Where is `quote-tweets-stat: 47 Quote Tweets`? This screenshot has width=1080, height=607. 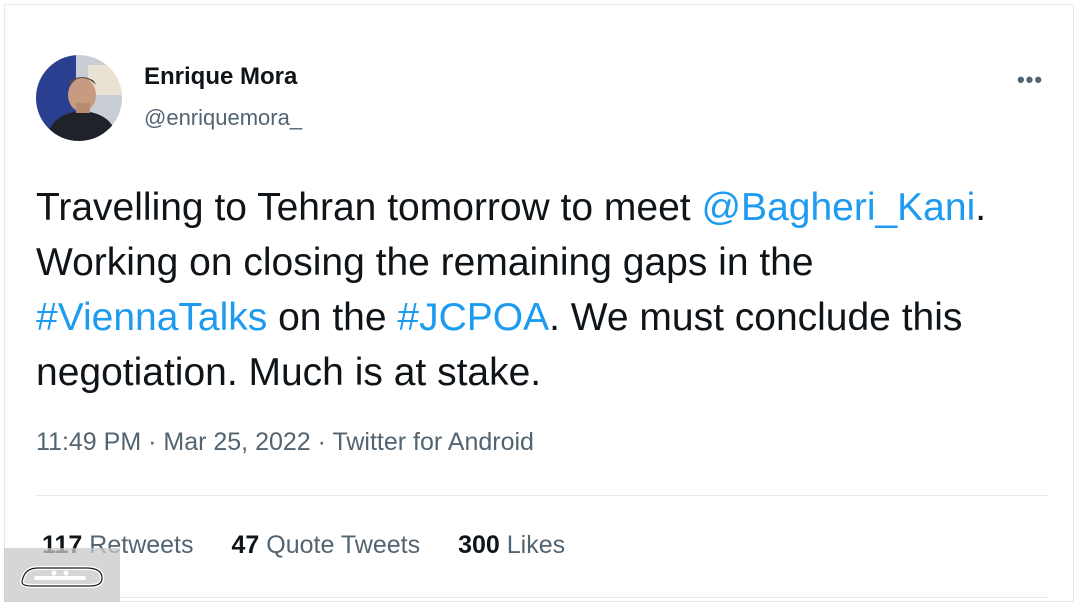 quote-tweets-stat: 47 Quote Tweets is located at coordinates (326, 545).